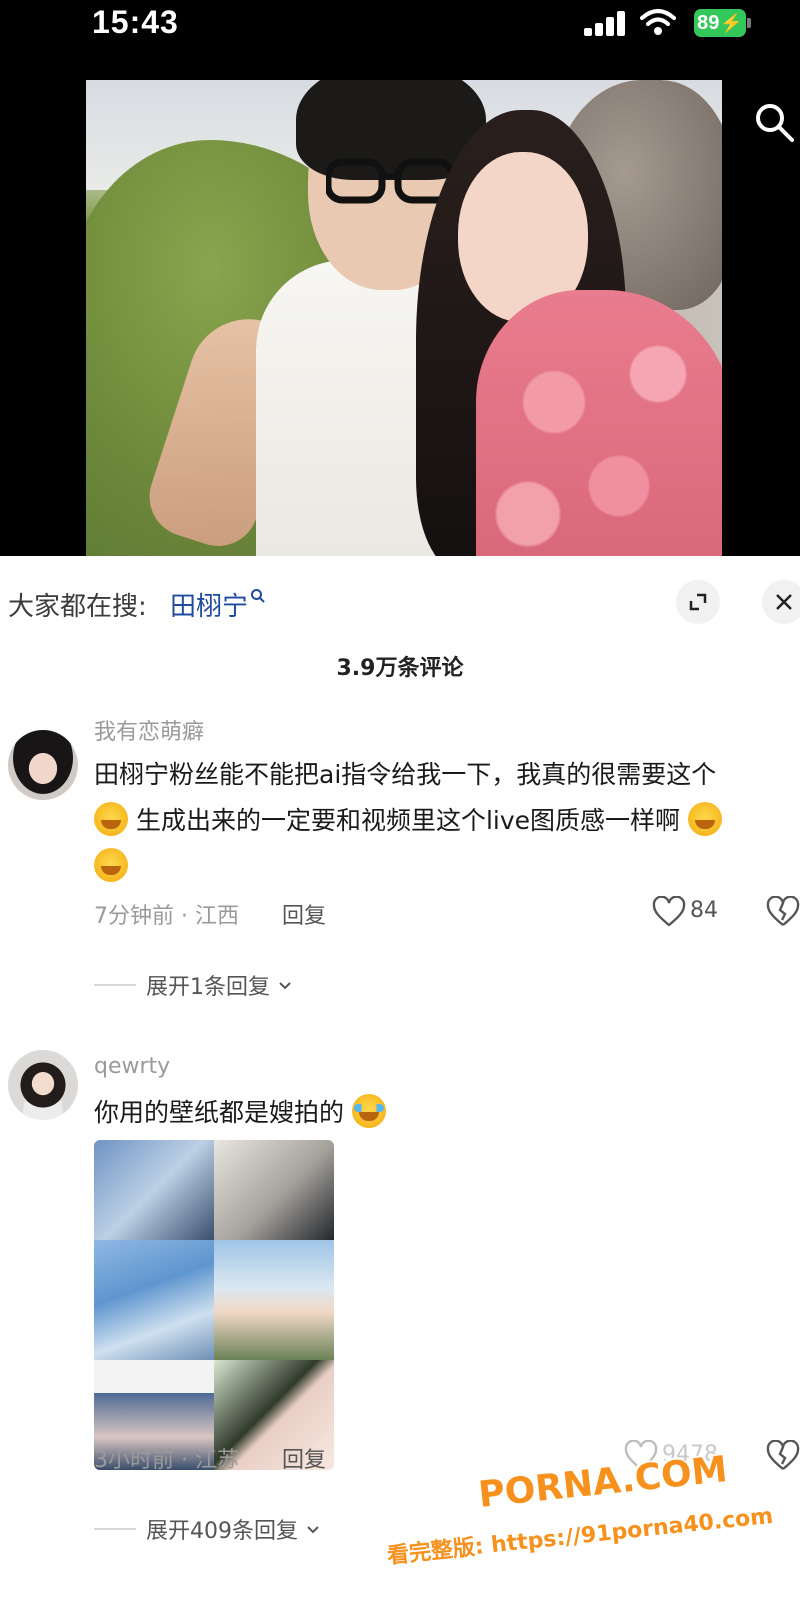 The image size is (800, 1608). I want to click on fullscreen-icon, so click(698, 602).